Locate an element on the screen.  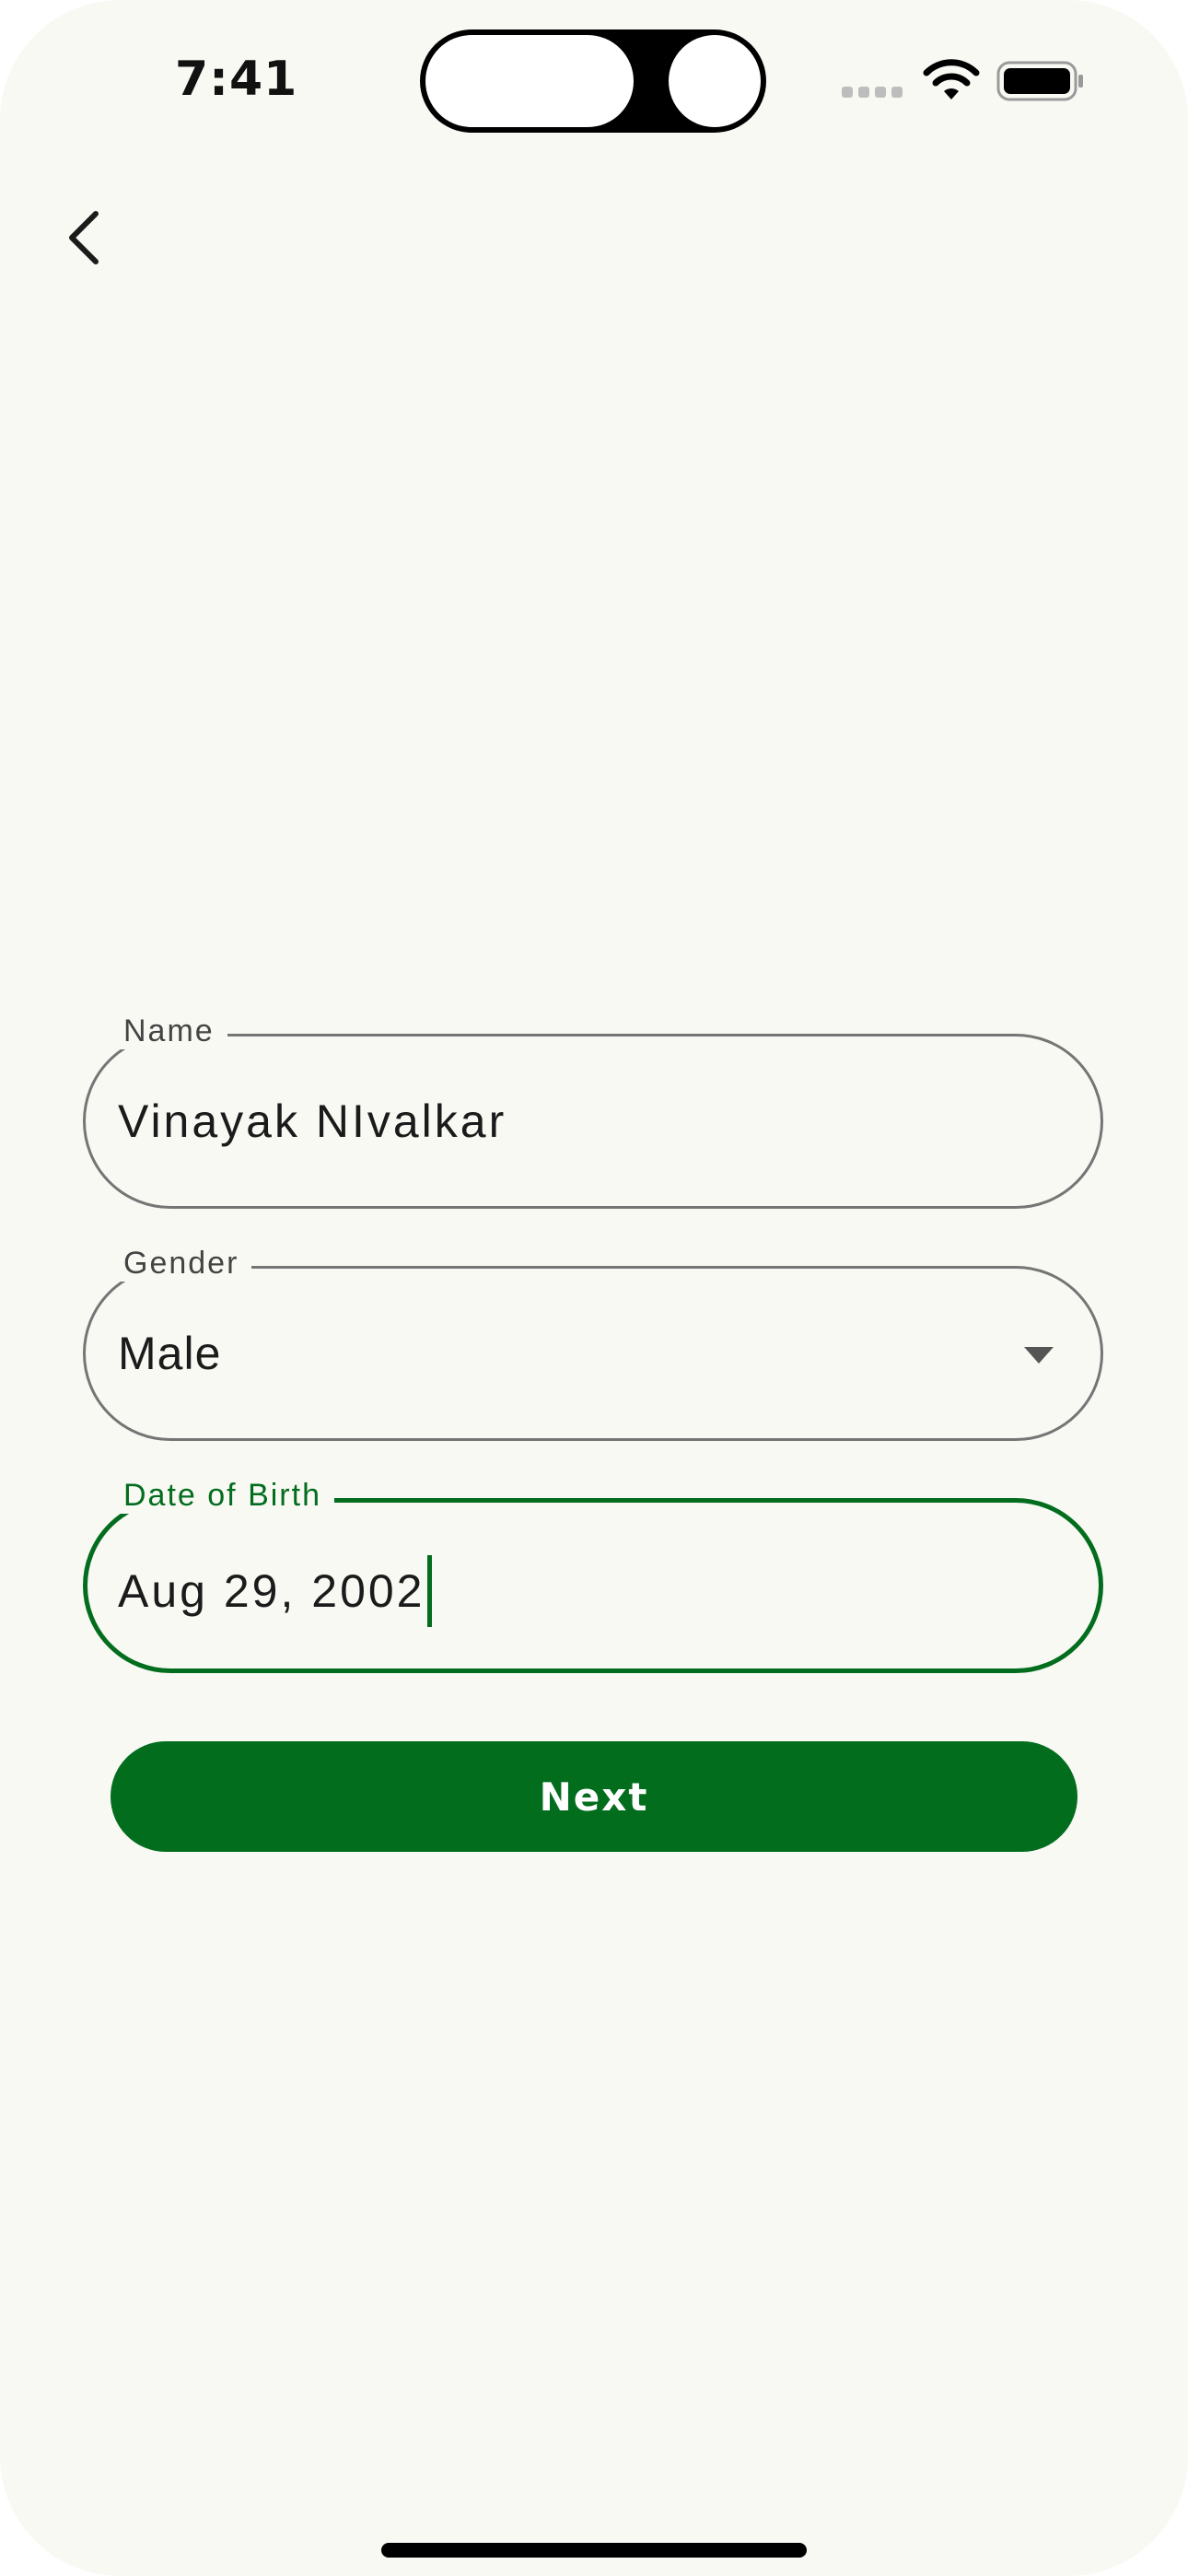
dob-field-label: Date of Birth is located at coordinates (222, 1496).